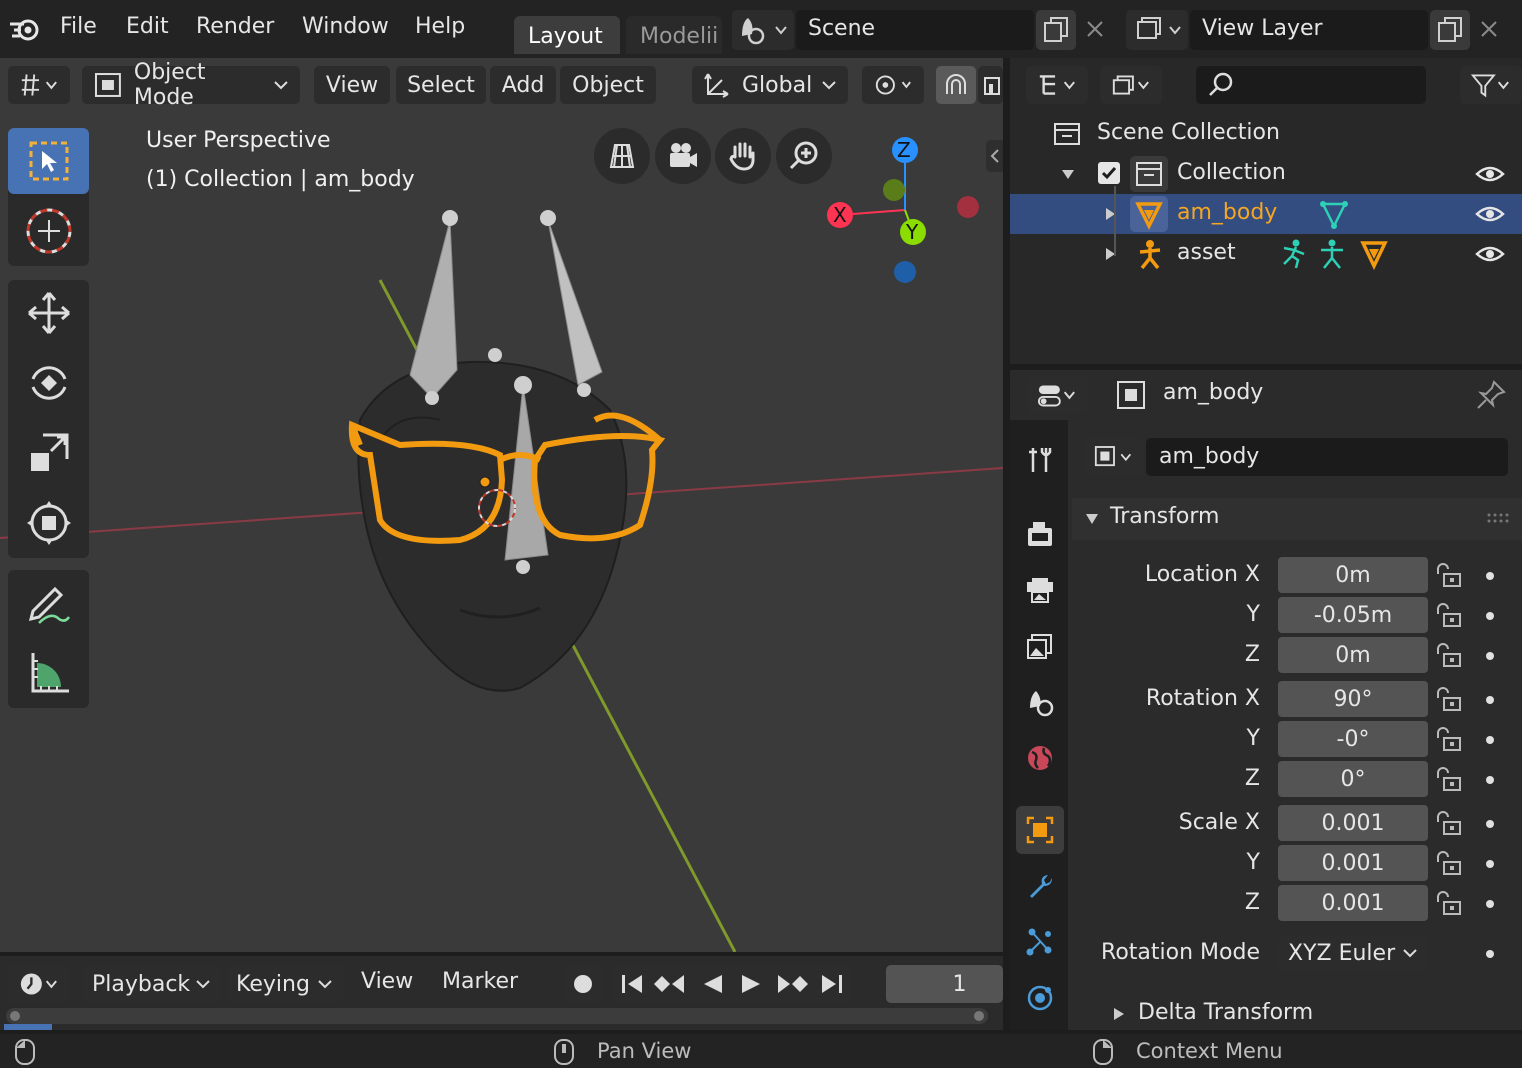  I want to click on scale-z-field: 0.001, so click(1353, 903).